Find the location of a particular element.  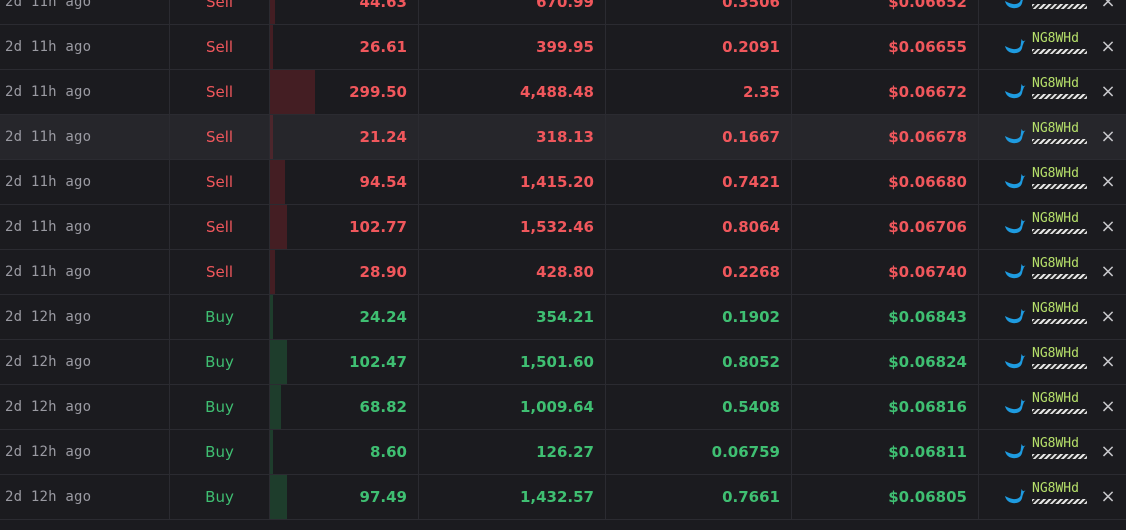

trade-price: $0.06805 is located at coordinates (885, 497).